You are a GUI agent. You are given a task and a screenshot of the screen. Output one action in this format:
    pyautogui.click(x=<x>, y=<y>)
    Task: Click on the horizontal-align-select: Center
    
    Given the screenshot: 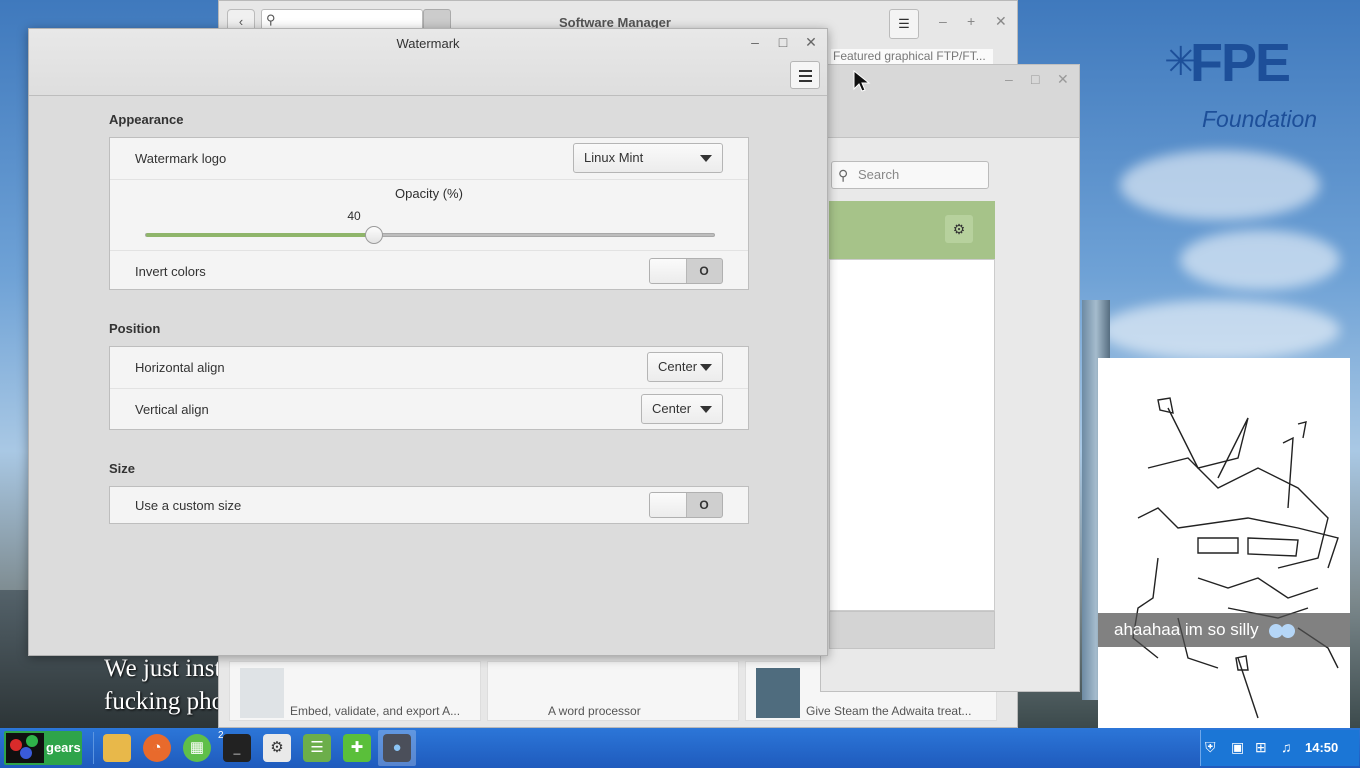 What is the action you would take?
    pyautogui.click(x=685, y=367)
    